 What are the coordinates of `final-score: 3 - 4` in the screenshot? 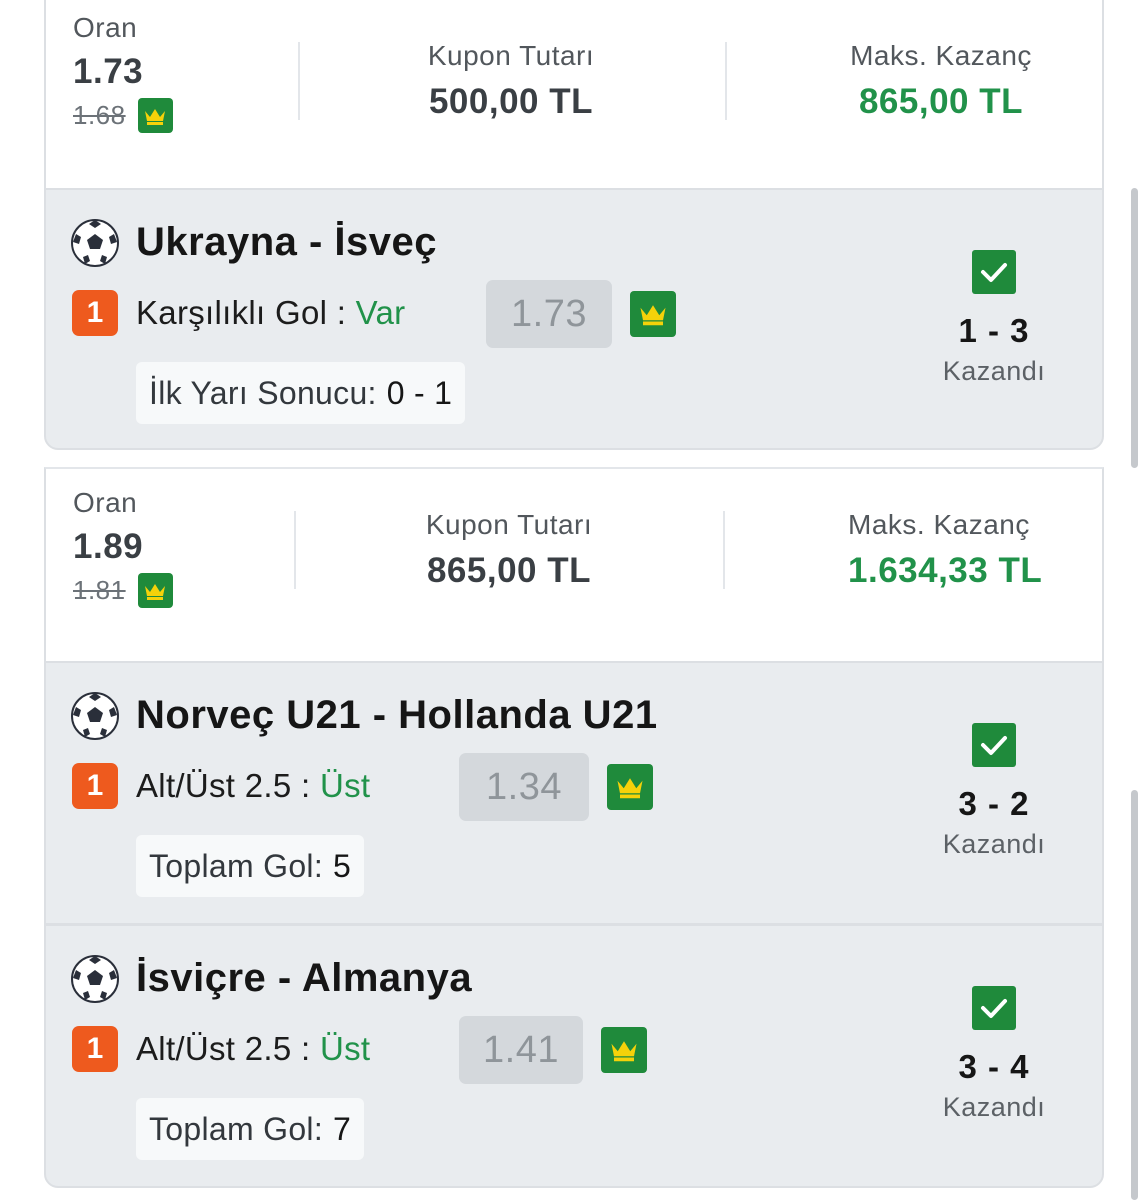 It's located at (994, 1066).